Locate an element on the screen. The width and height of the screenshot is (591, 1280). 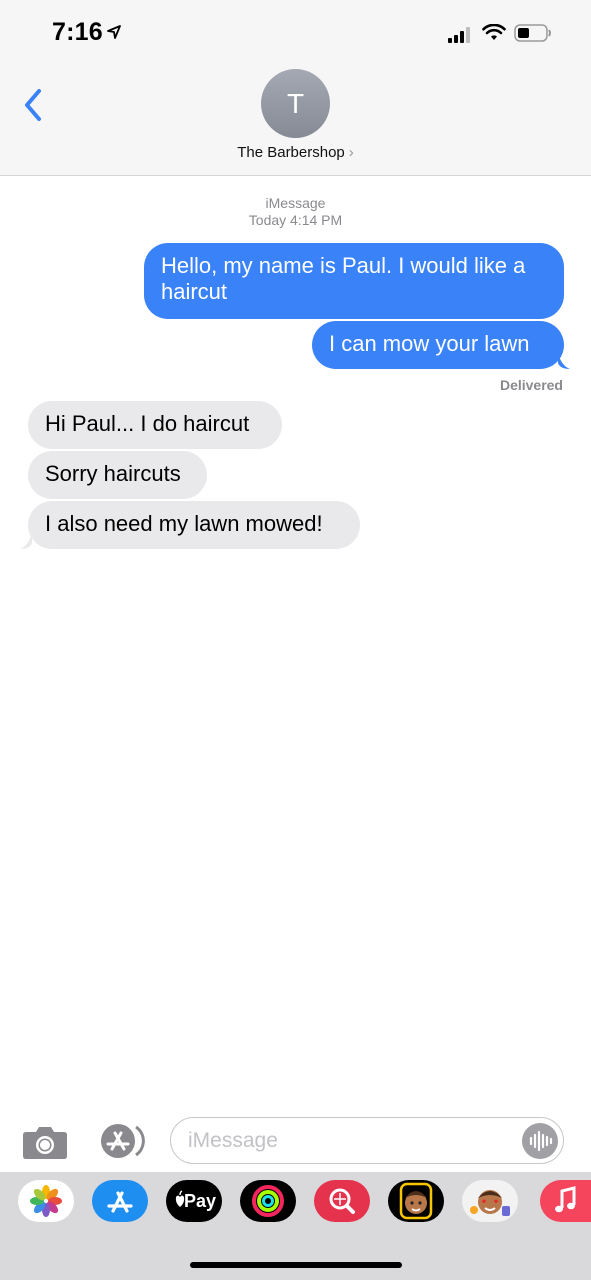
back-chevron-icon is located at coordinates (33, 105).